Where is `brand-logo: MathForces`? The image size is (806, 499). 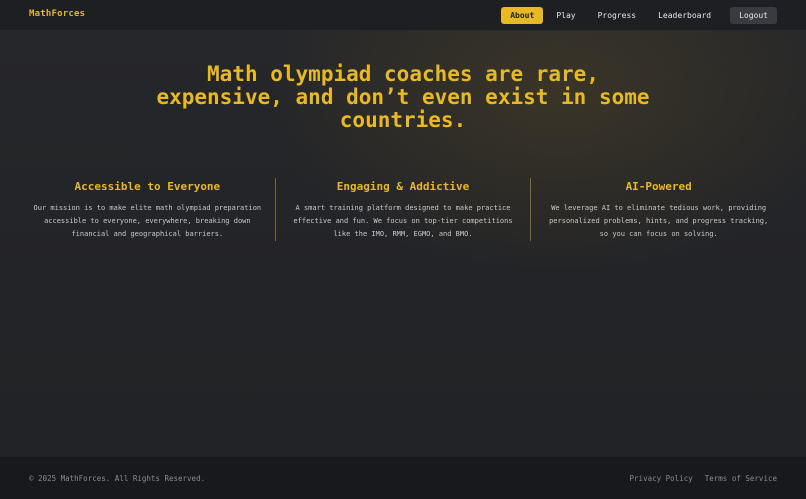 brand-logo: MathForces is located at coordinates (57, 14).